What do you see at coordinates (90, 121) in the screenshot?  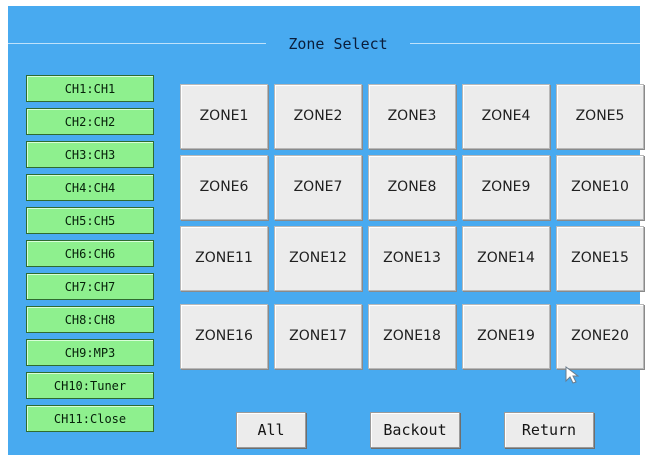 I see `channel-button-2: CH2:CH2` at bounding box center [90, 121].